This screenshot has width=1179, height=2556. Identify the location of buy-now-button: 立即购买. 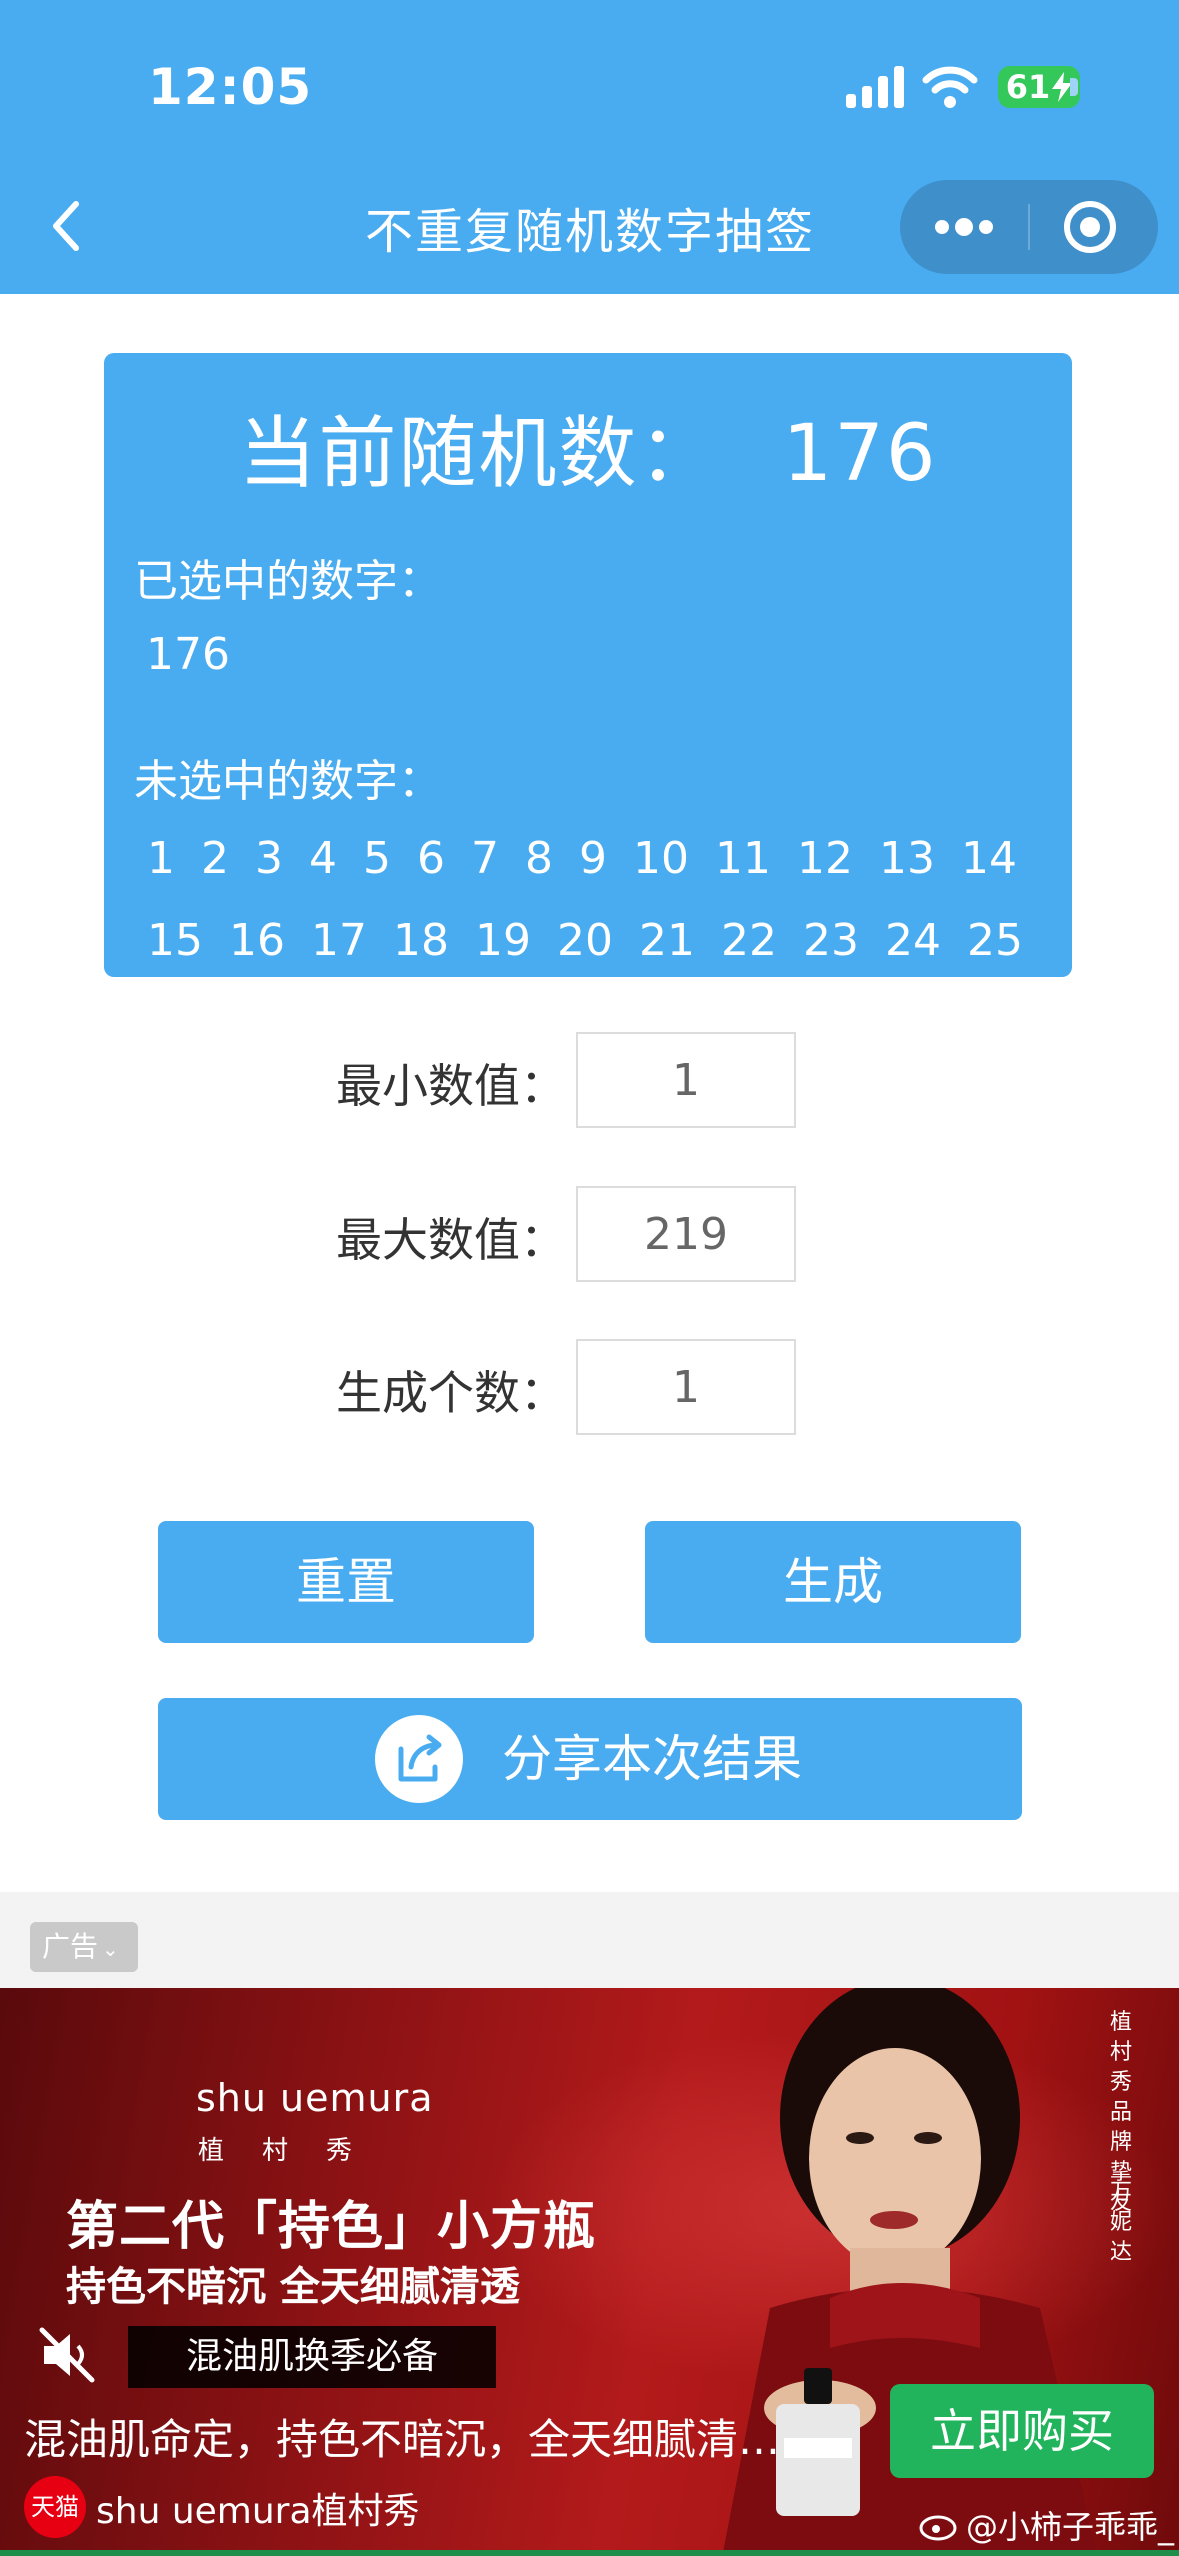
(1022, 2431).